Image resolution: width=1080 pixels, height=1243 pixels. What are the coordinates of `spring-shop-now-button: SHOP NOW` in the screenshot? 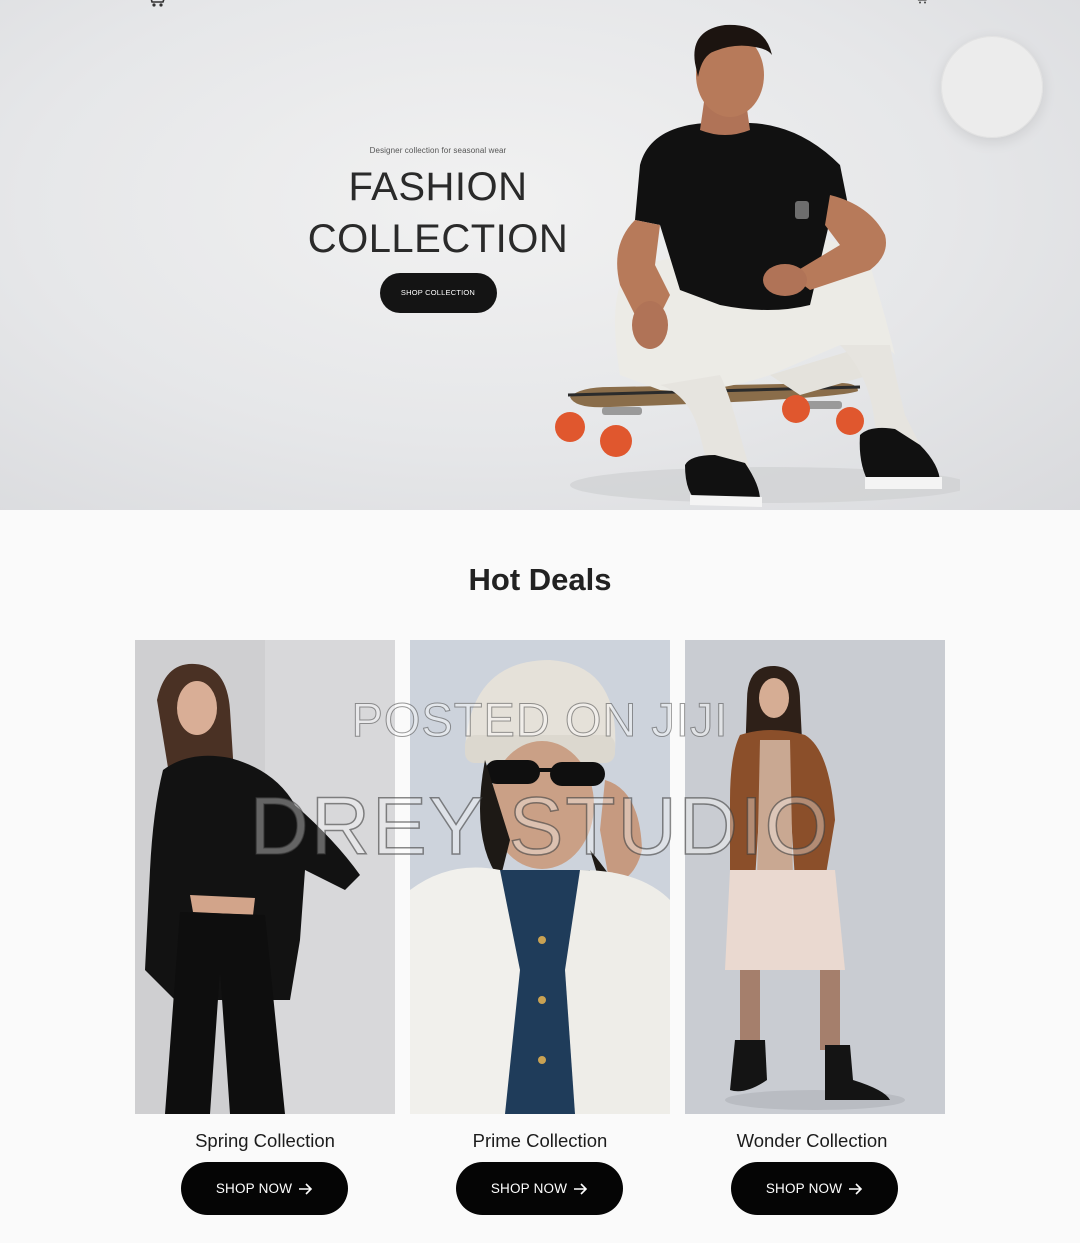 It's located at (264, 1188).